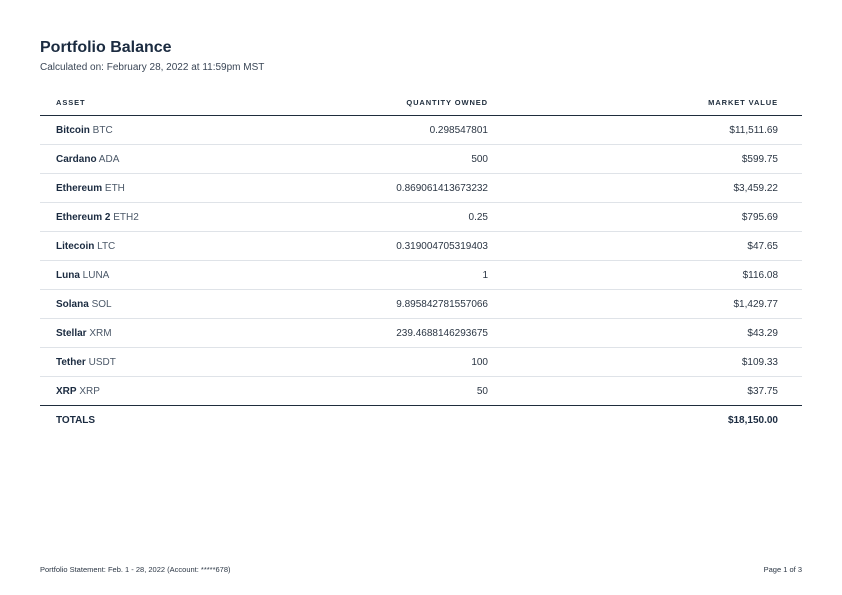  Describe the element at coordinates (158, 304) in the screenshot. I see `asset-cell: Solana SOL` at that location.